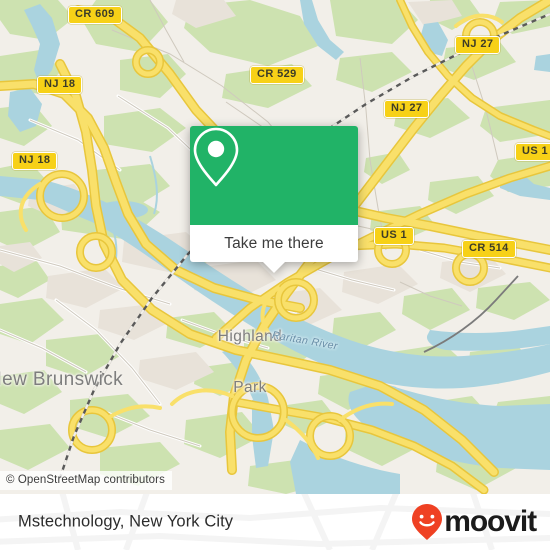 The width and height of the screenshot is (550, 550). I want to click on popup-tail-triangle, so click(274, 267).